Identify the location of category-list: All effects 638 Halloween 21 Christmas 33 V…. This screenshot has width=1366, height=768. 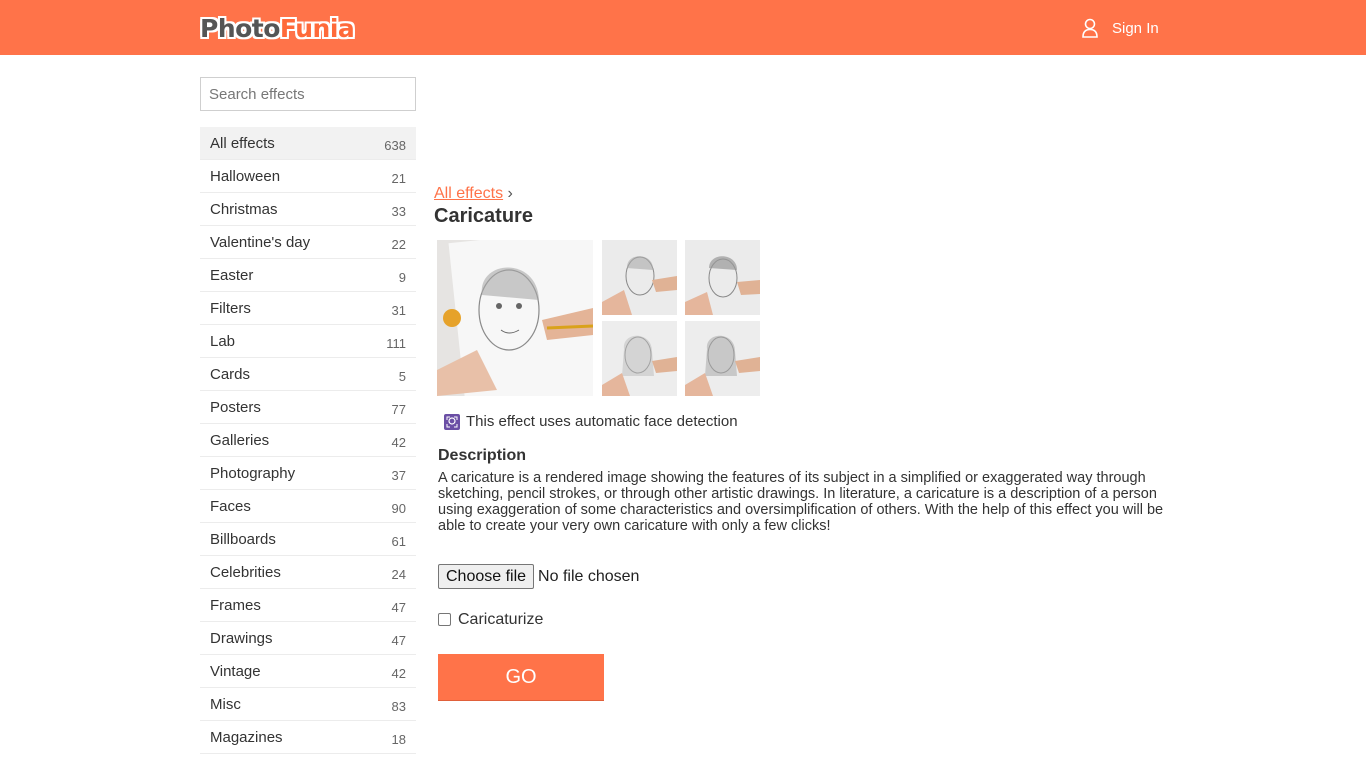
(308, 440).